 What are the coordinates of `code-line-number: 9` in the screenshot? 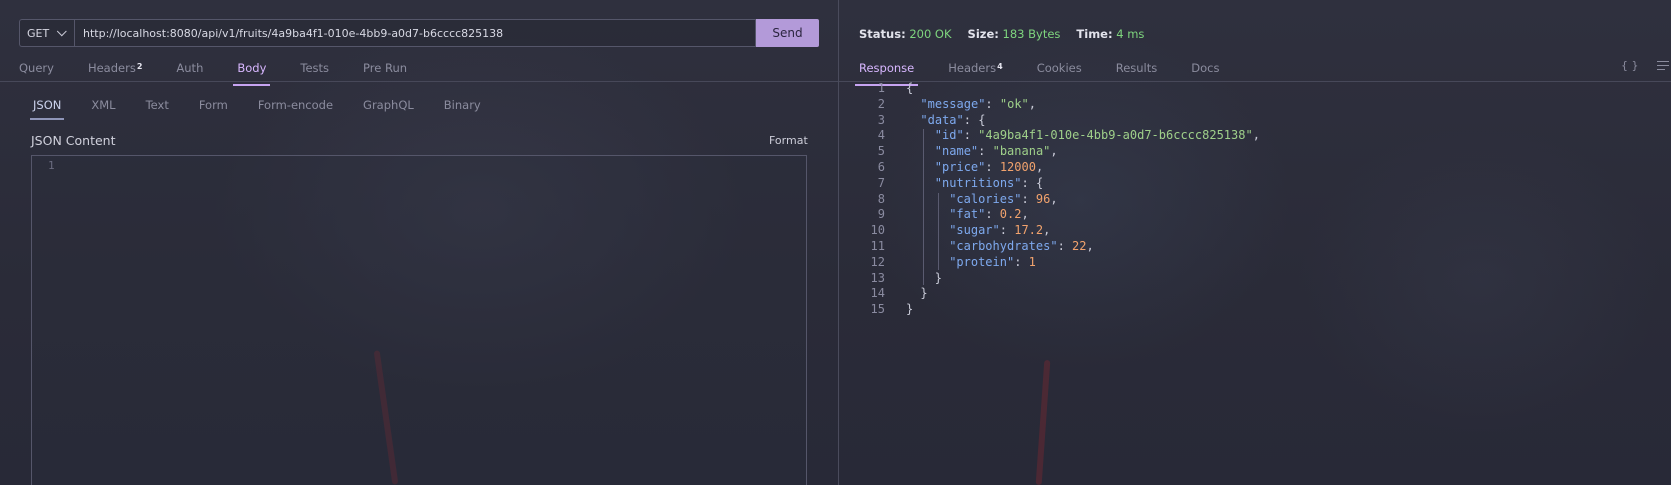 It's located at (881, 214).